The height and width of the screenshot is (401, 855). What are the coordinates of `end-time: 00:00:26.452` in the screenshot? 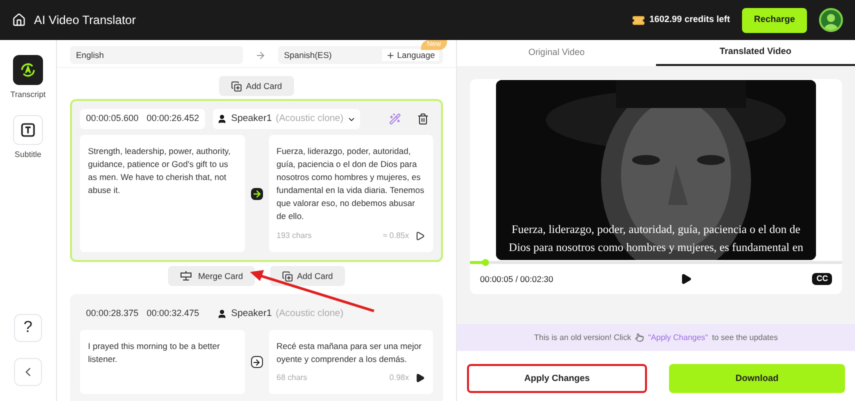 It's located at (173, 119).